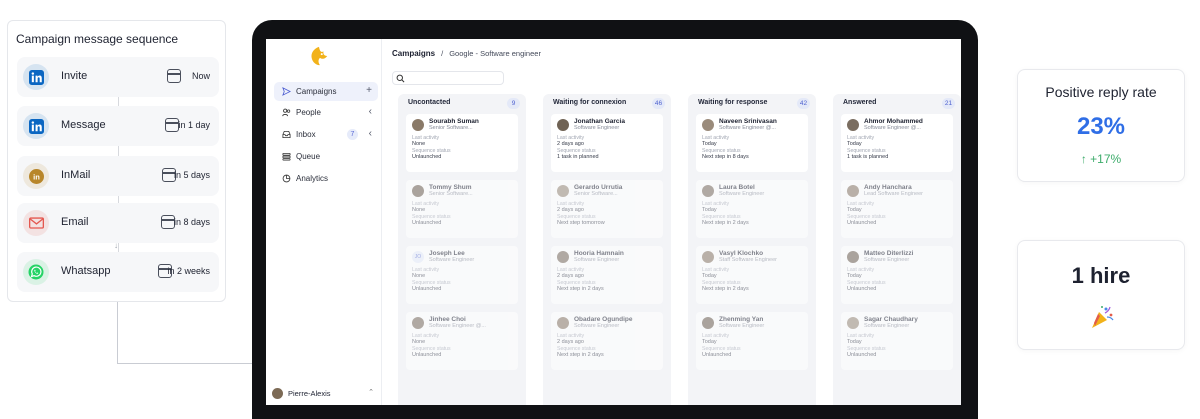  I want to click on sequence-step-label: Whatsapp, so click(86, 271).